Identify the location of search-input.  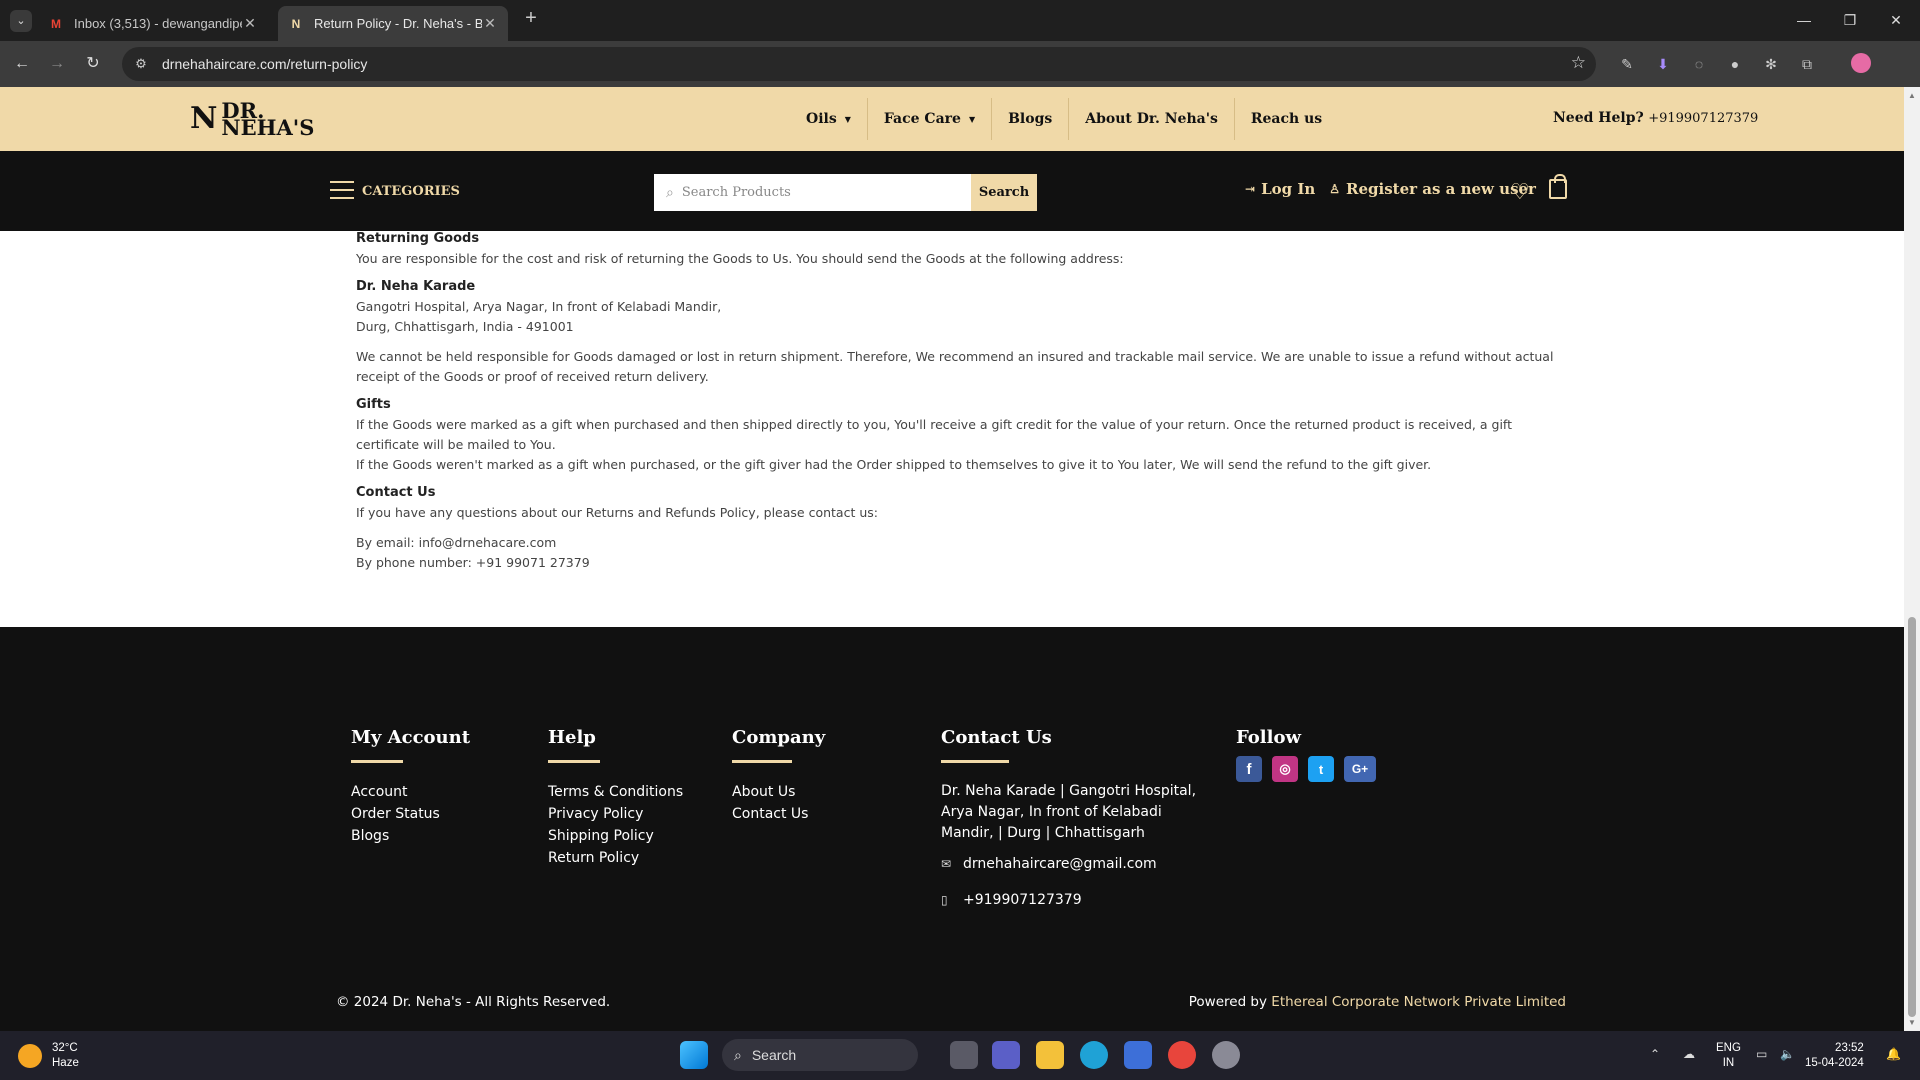
(816, 192).